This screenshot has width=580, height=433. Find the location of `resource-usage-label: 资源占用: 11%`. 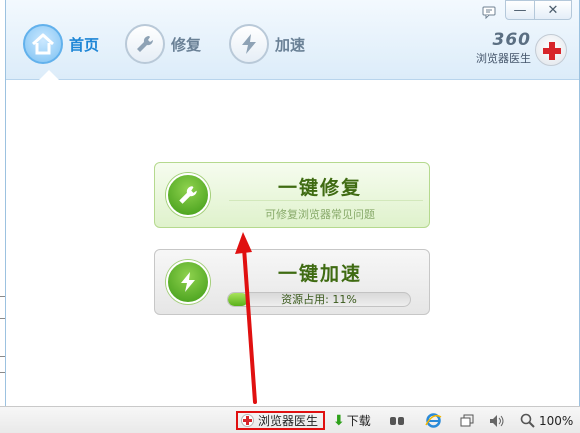

resource-usage-label: 资源占用: 11% is located at coordinates (319, 299).